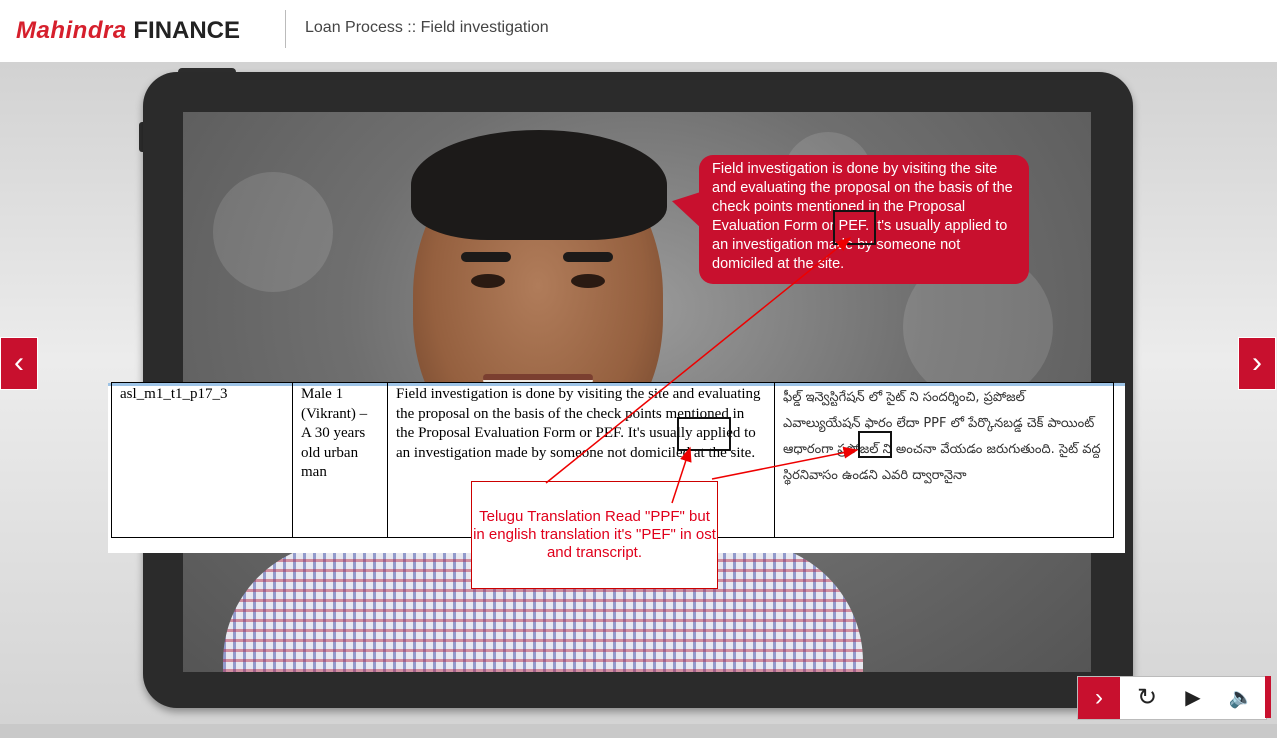 The image size is (1277, 738). I want to click on presenter-right-eye, so click(588, 281).